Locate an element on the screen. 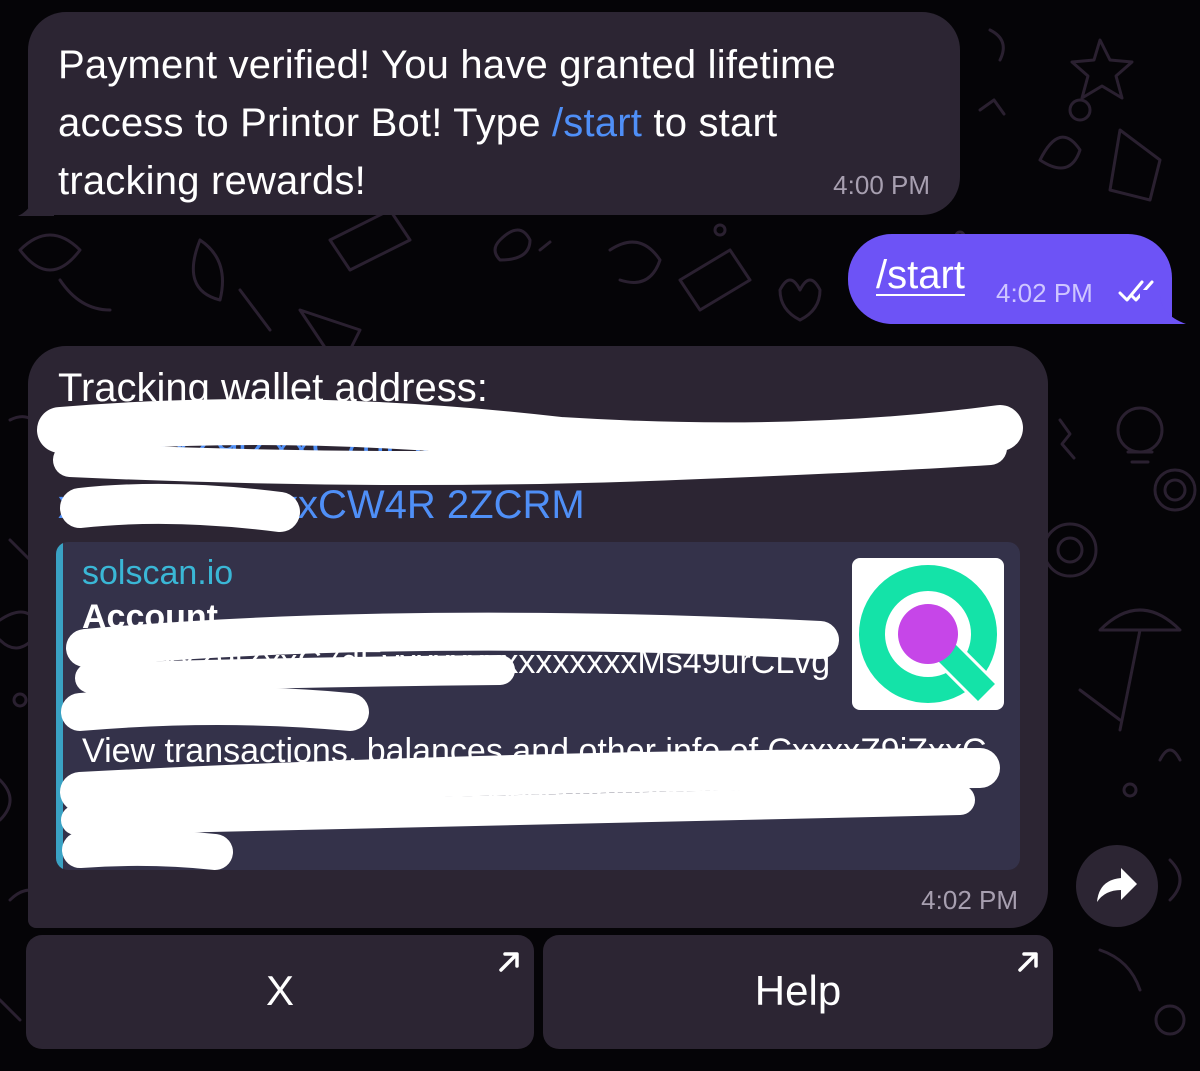 The height and width of the screenshot is (1071, 1200). inline-button-label: X is located at coordinates (279, 990).